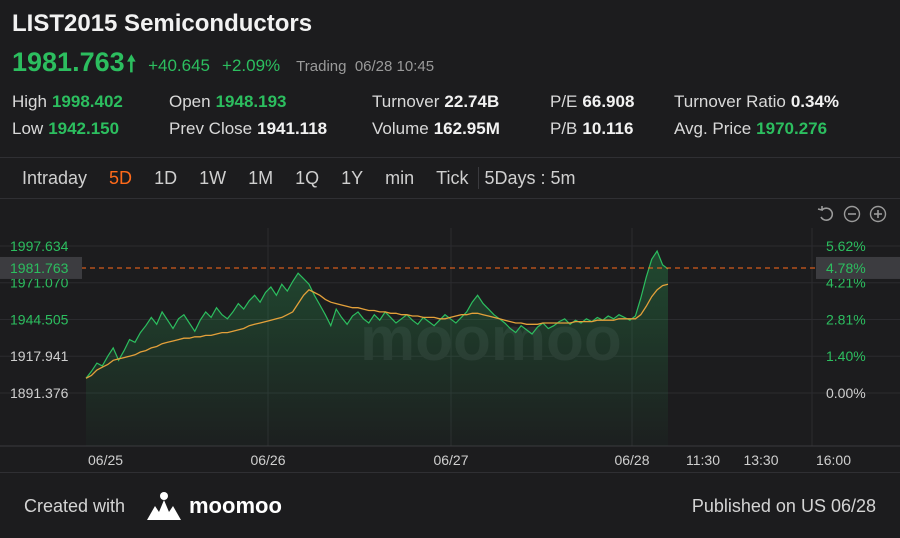 Image resolution: width=900 pixels, height=538 pixels. Describe the element at coordinates (878, 214) in the screenshot. I see `zoom-in-icon` at that location.